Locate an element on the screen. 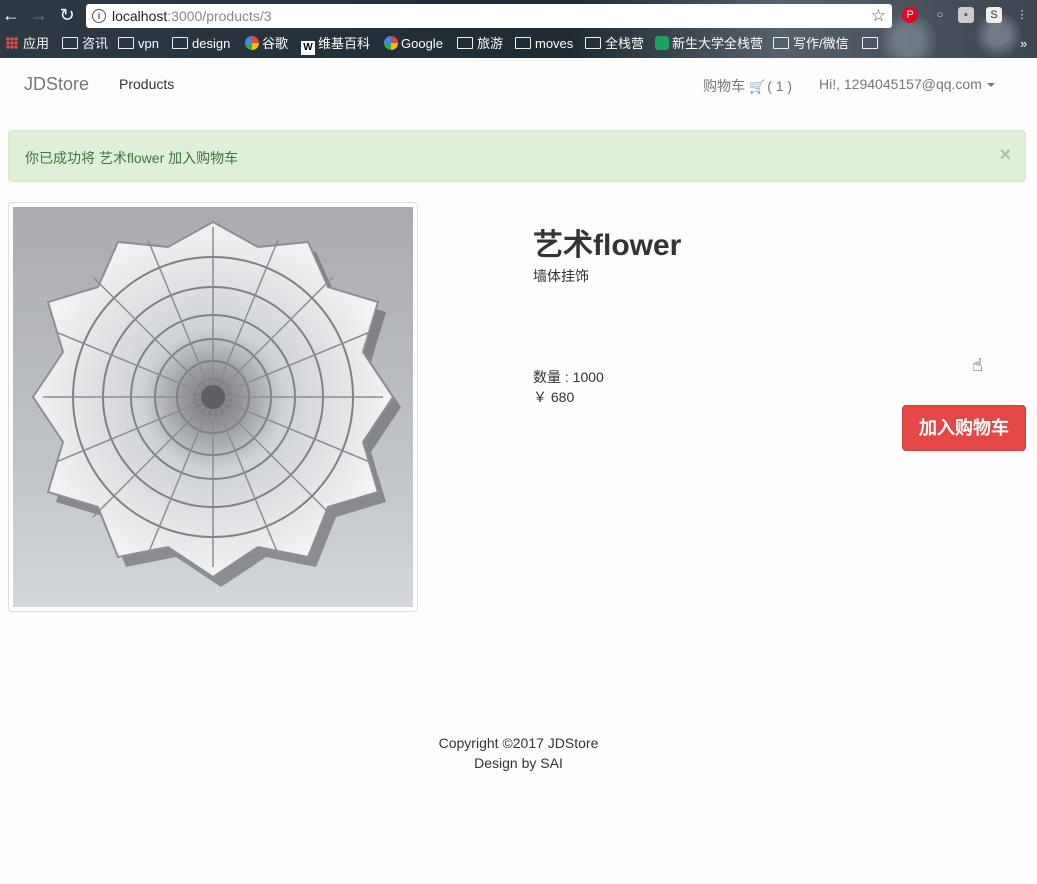 The width and height of the screenshot is (1037, 884). bookmark-wikipedia: W 维基百科 is located at coordinates (336, 45).